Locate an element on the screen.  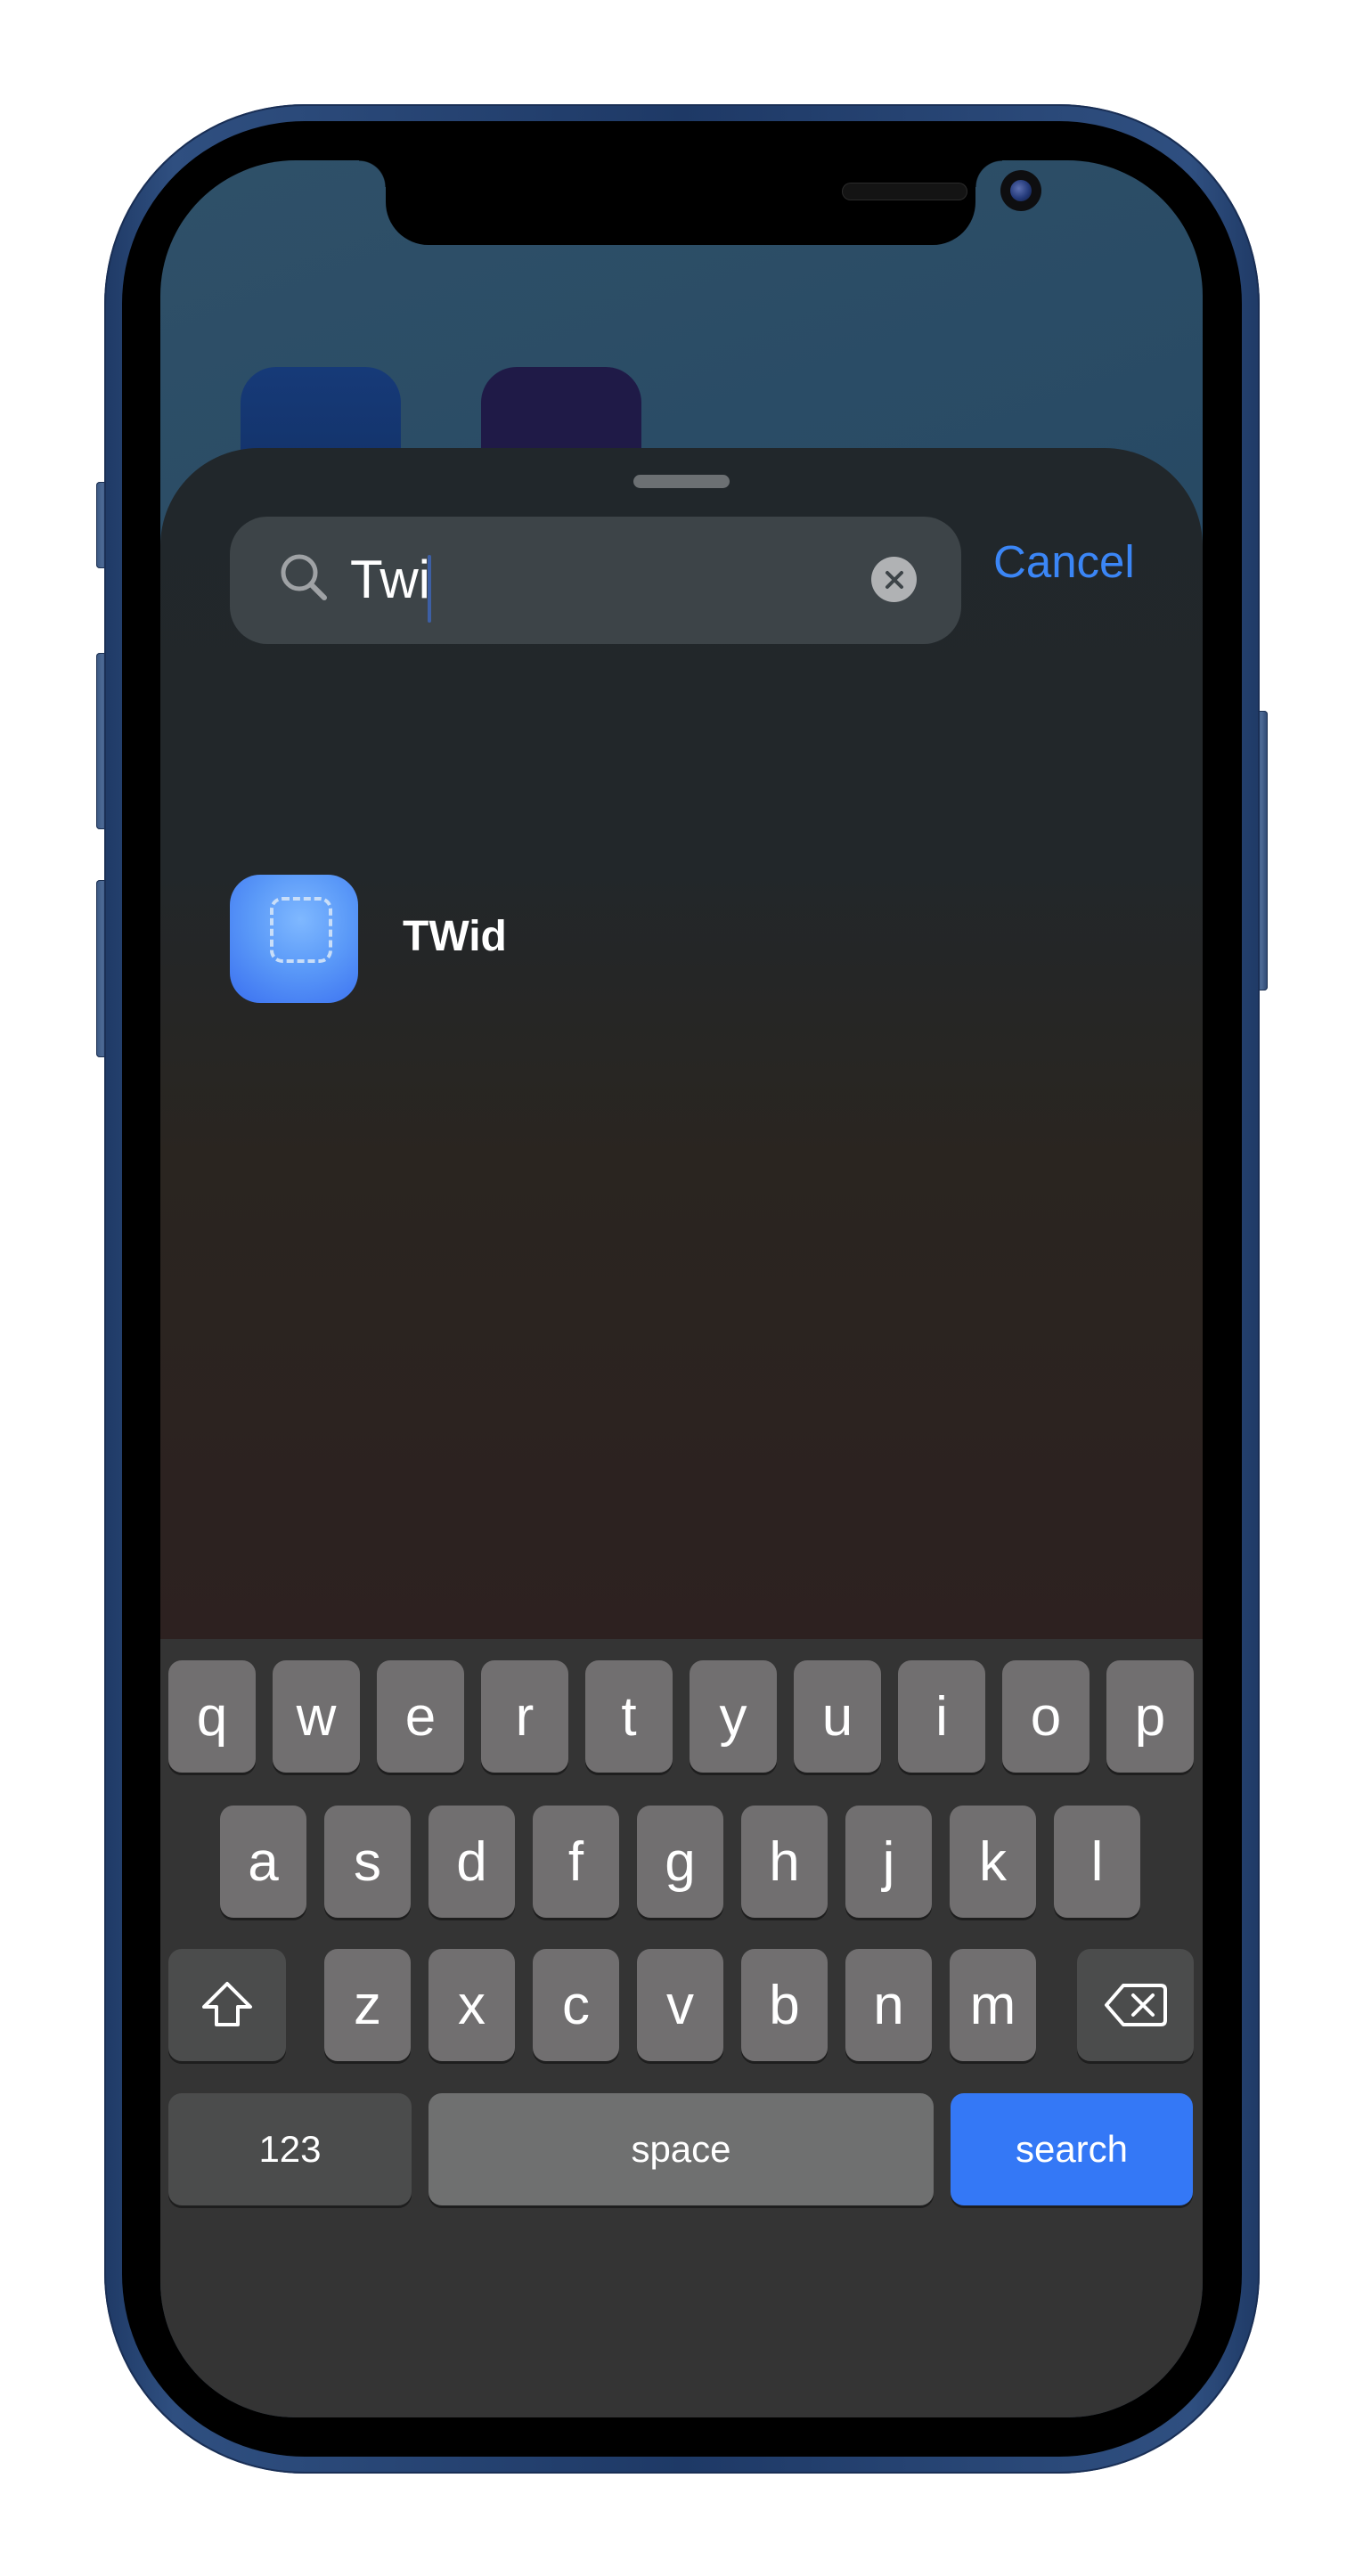
key-o: o is located at coordinates (1046, 1716).